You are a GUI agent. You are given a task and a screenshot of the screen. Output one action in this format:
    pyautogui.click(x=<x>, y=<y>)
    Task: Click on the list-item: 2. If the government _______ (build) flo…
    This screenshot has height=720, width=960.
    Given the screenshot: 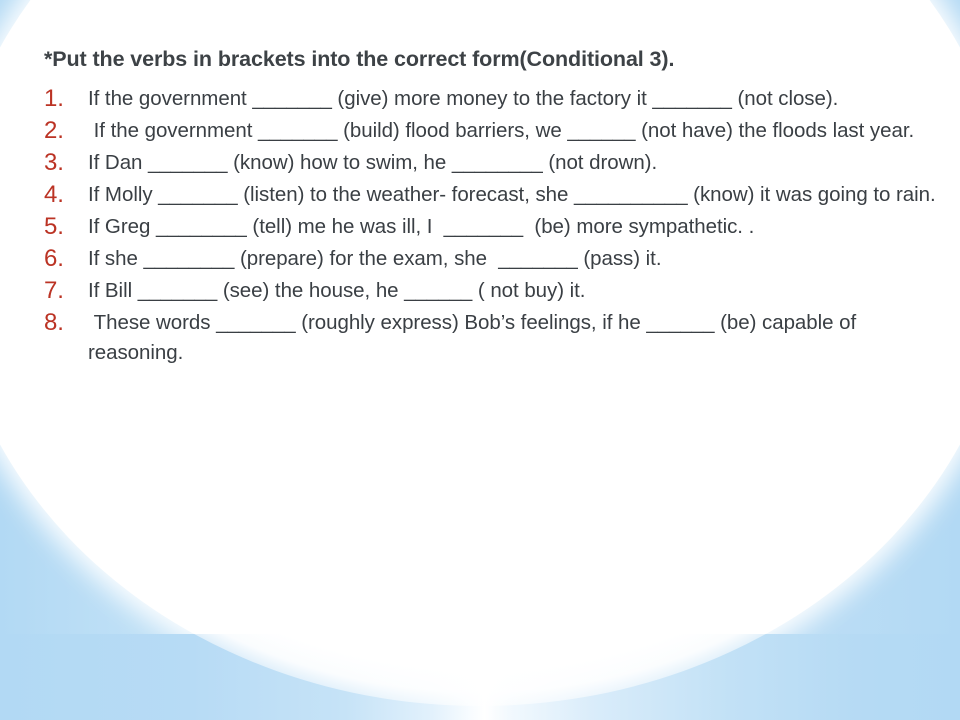 What is the action you would take?
    pyautogui.click(x=486, y=131)
    